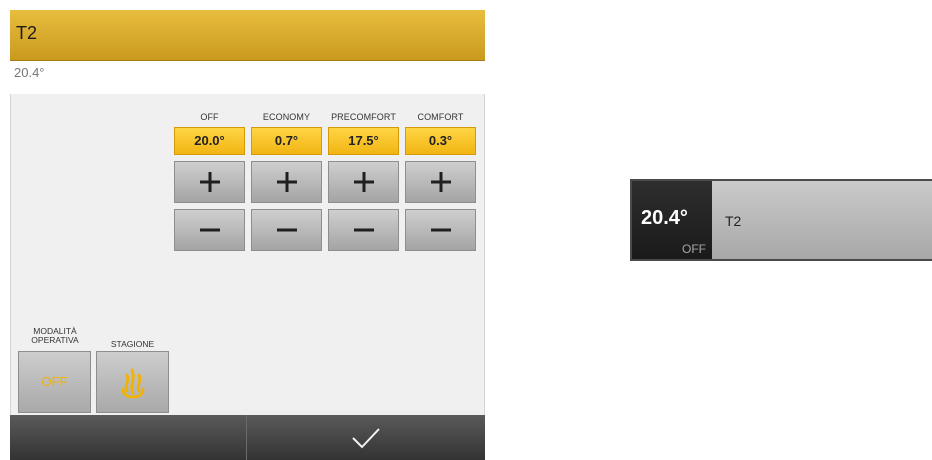 Image resolution: width=932 pixels, height=460 pixels. Describe the element at coordinates (440, 141) in the screenshot. I see `setpoint-value-comfort: 0.3°` at that location.